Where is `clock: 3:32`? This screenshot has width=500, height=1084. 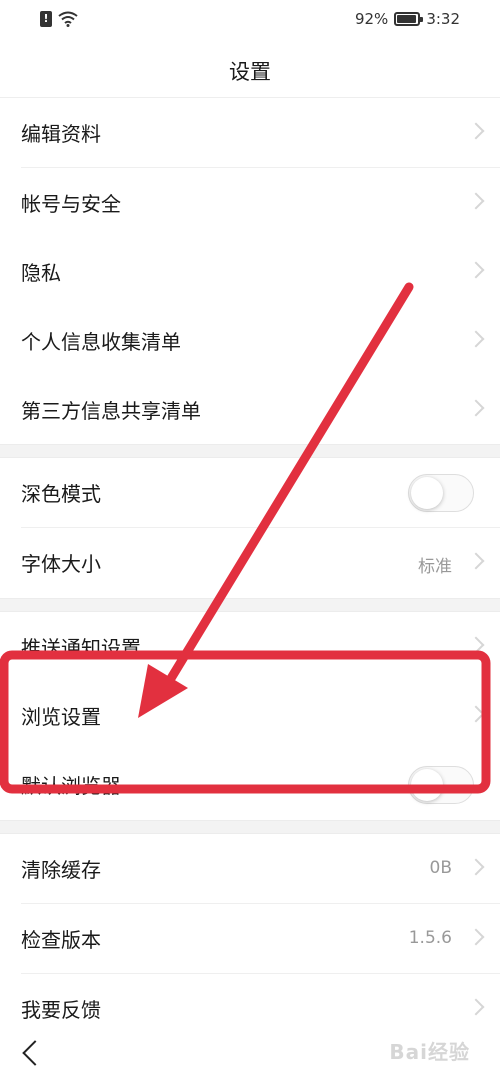 clock: 3:32 is located at coordinates (443, 19).